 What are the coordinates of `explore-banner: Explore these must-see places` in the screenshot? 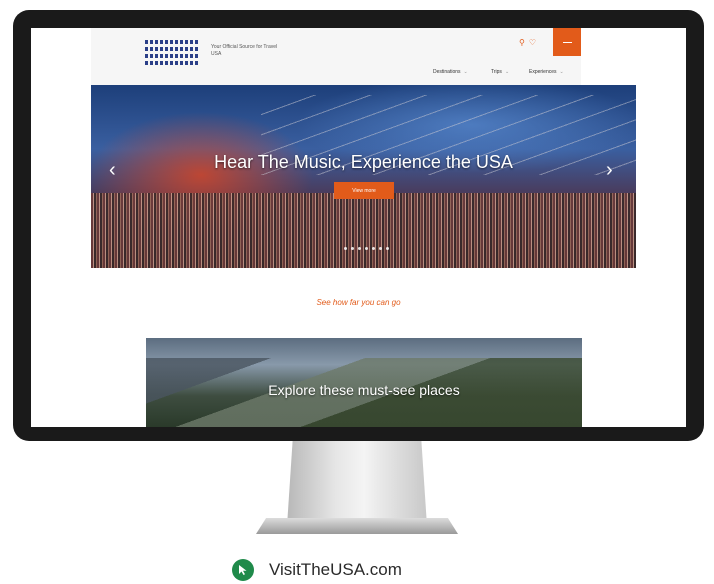 It's located at (364, 382).